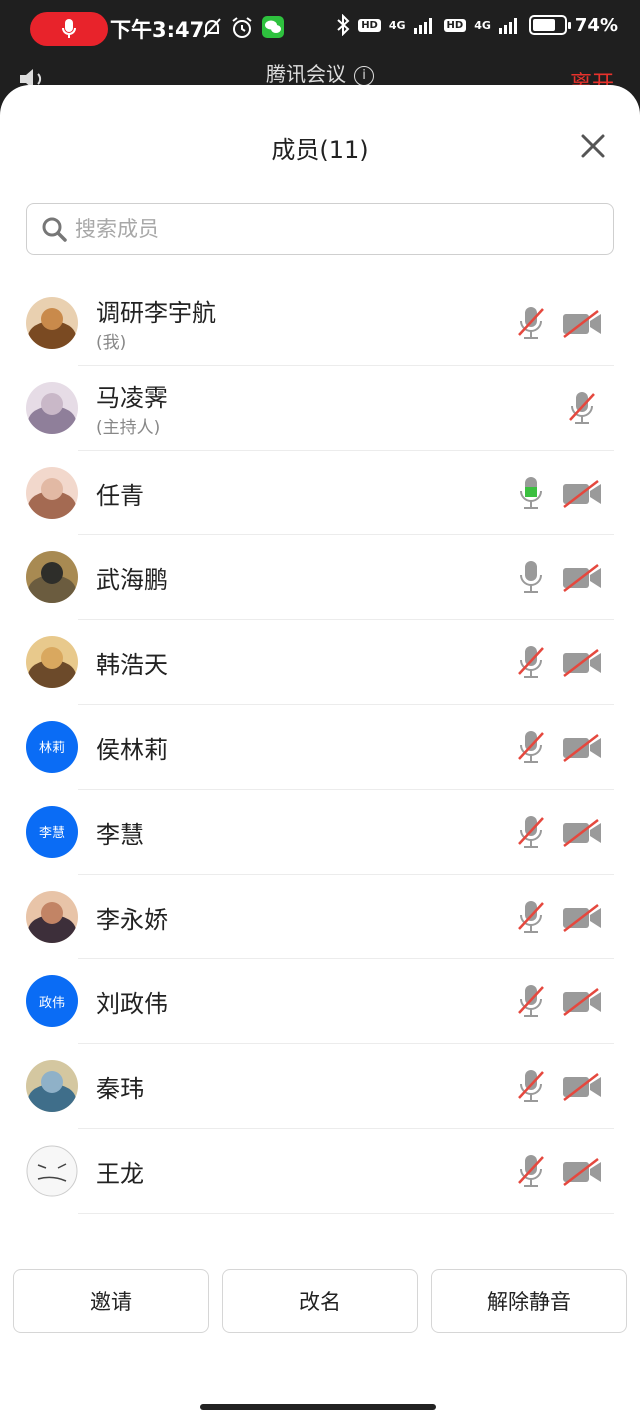 The width and height of the screenshot is (640, 1422). What do you see at coordinates (273, 27) in the screenshot?
I see `wechat-icon` at bounding box center [273, 27].